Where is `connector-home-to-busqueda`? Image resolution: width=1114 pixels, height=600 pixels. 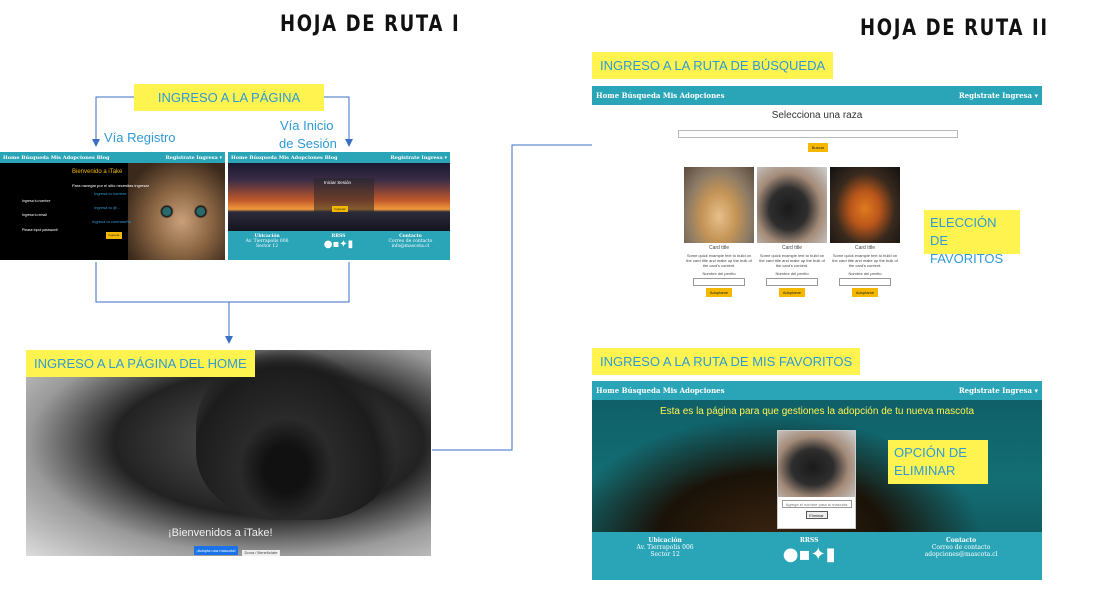 connector-home-to-busqueda is located at coordinates (512, 297).